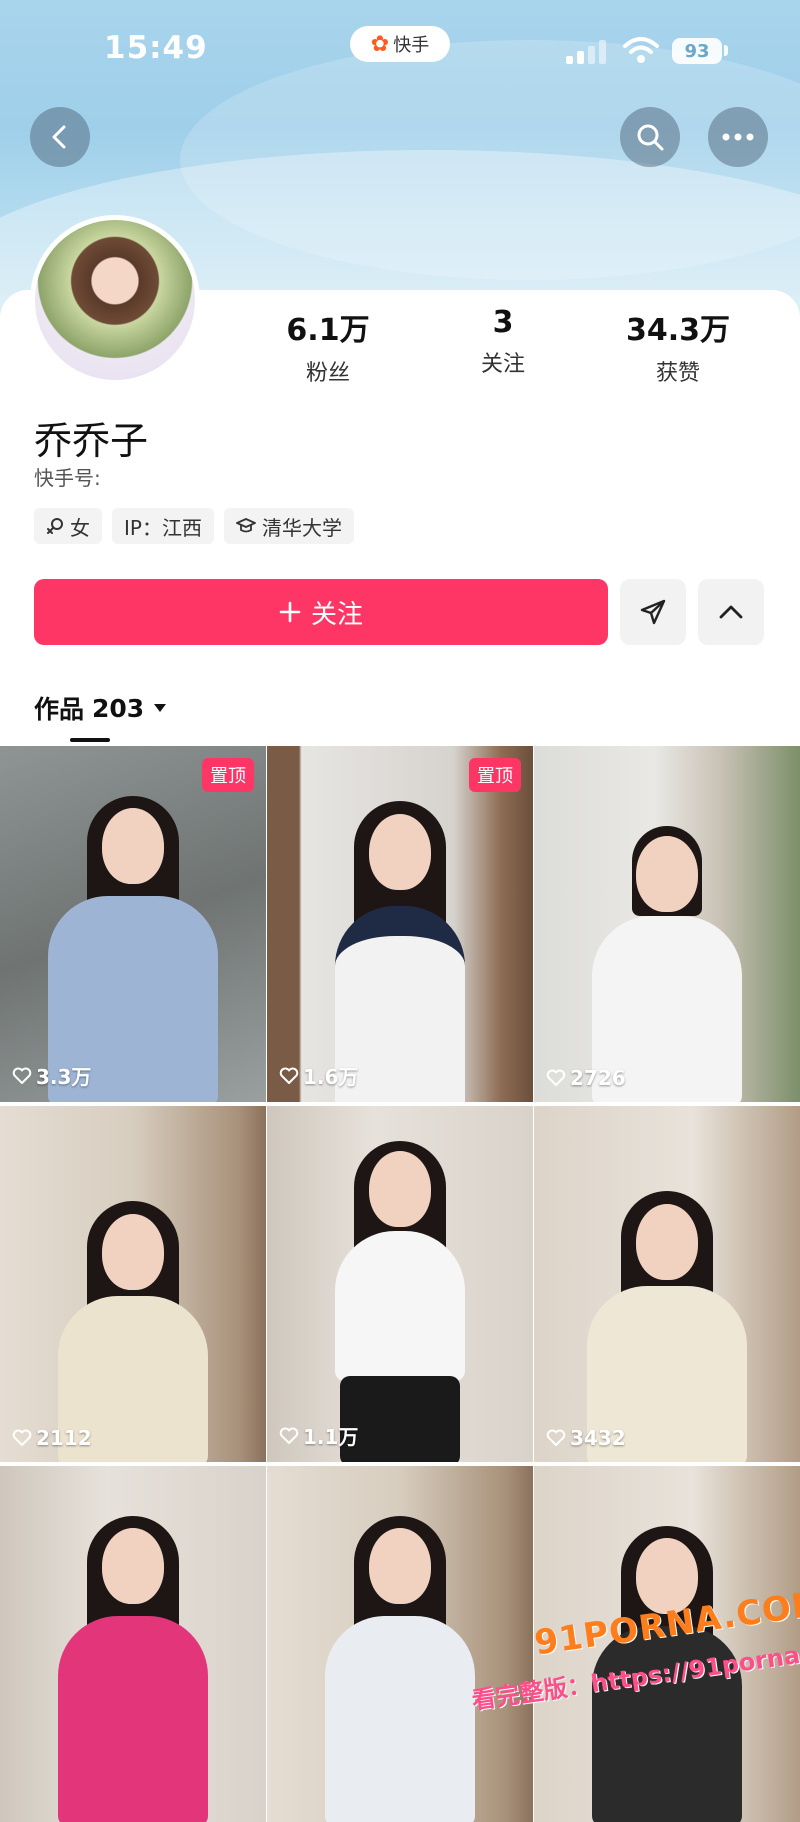 The width and height of the screenshot is (800, 1822). I want to click on more-dots-icon, so click(738, 137).